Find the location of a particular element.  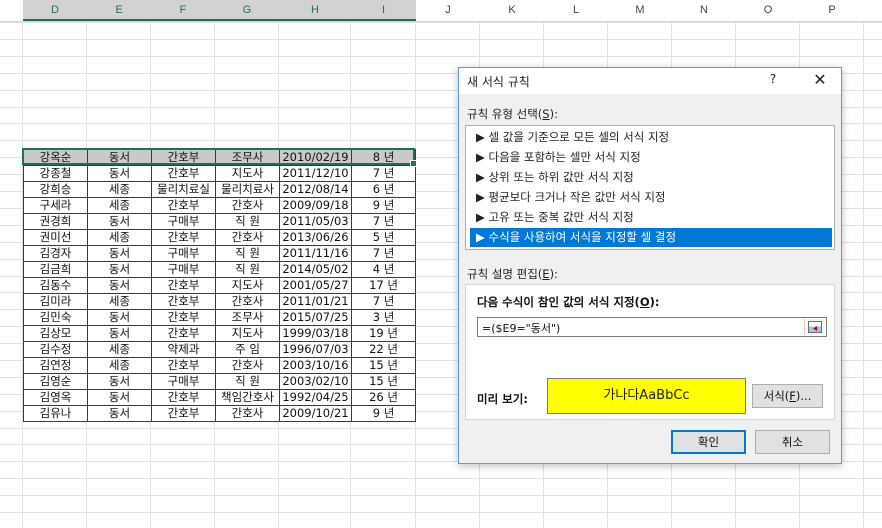

collapse-dialog-button is located at coordinates (814, 327).